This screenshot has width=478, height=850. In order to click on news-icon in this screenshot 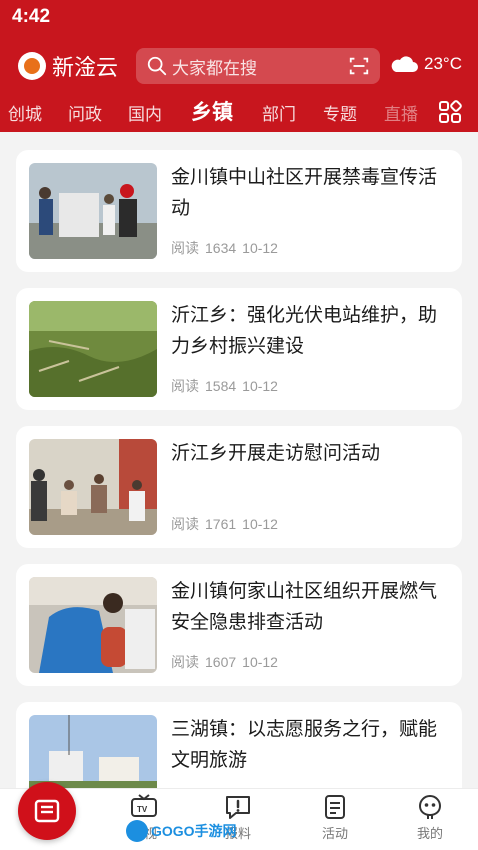, I will do `click(47, 811)`.